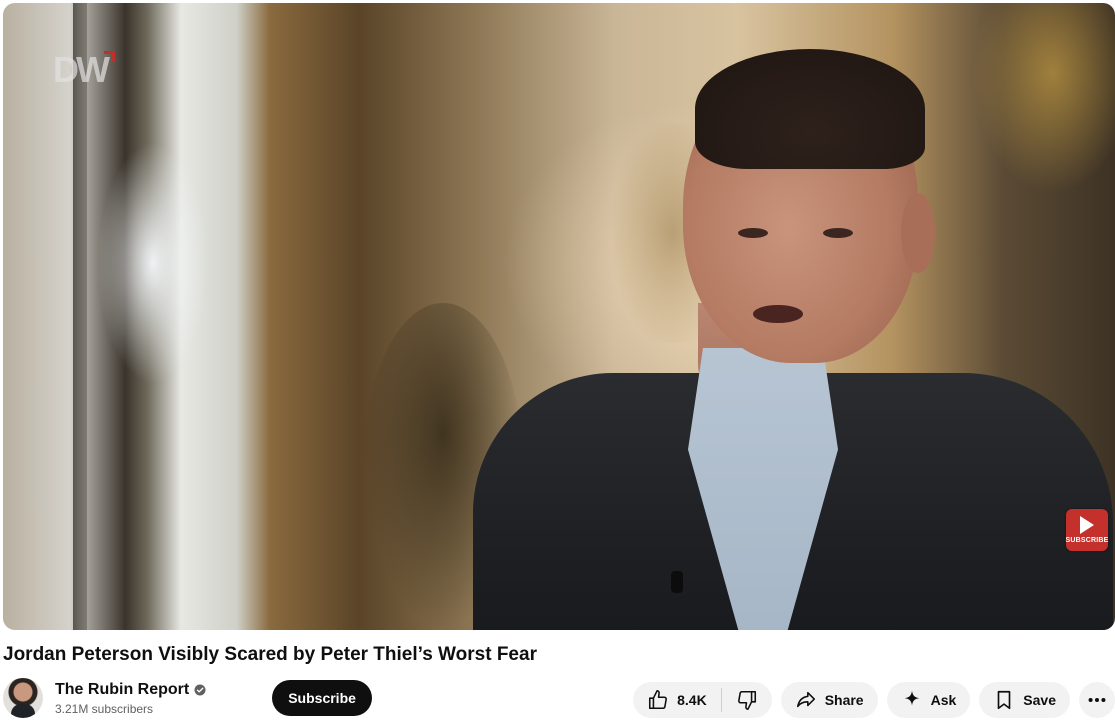 The height and width of the screenshot is (720, 1115). I want to click on save-seg: Save, so click(1024, 700).